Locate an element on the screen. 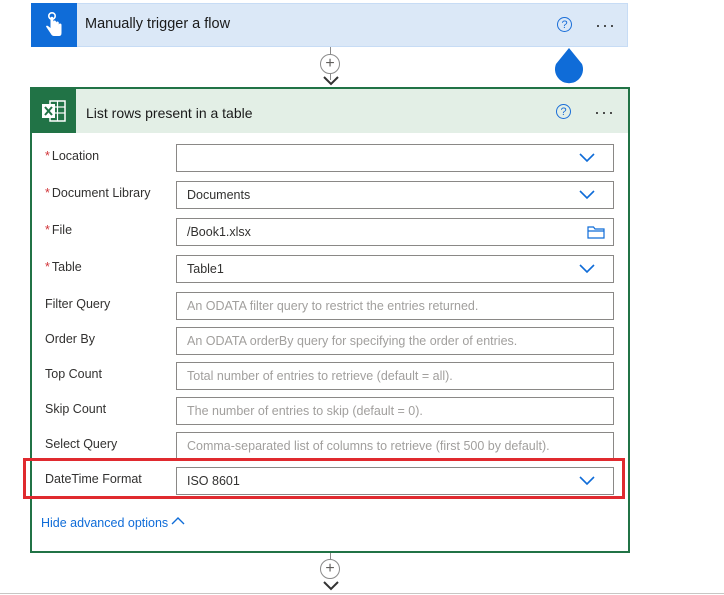 The width and height of the screenshot is (724, 595). field-label-top-count: Top Count is located at coordinates (73, 374).